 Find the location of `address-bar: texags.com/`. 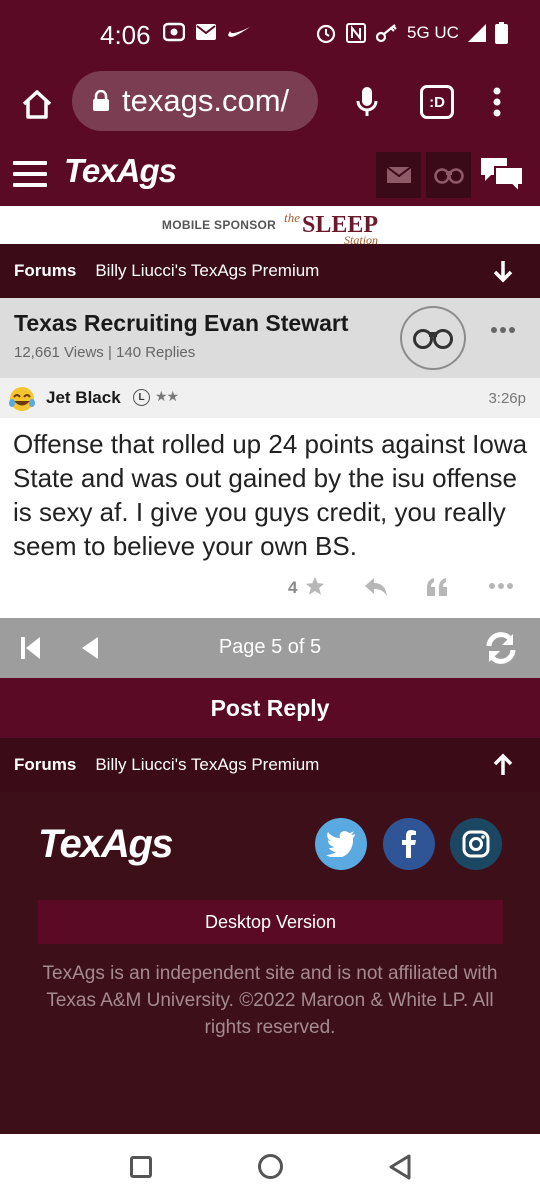

address-bar: texags.com/ is located at coordinates (195, 101).